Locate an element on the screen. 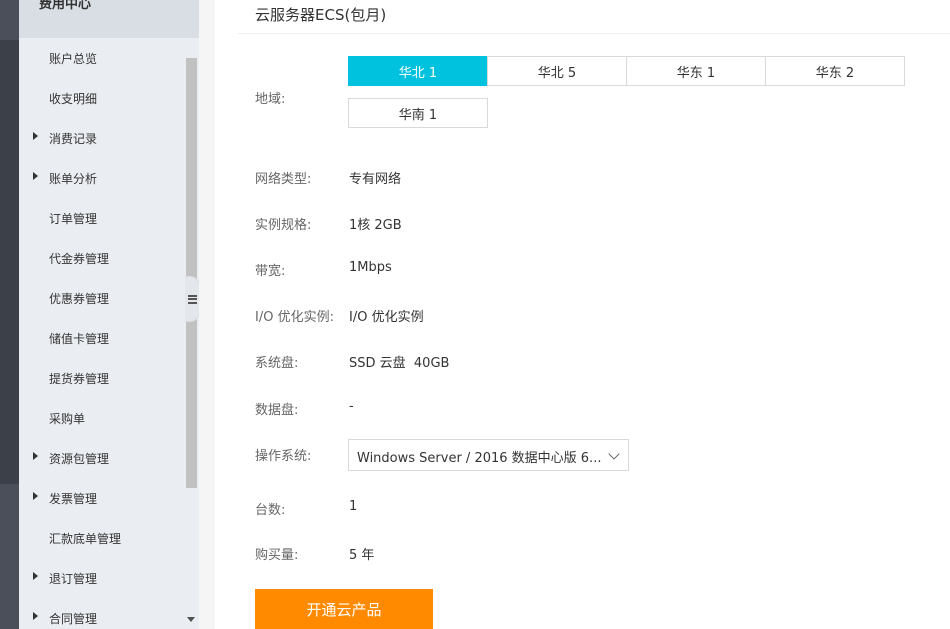  sidebar-item: 合同管理 is located at coordinates (101, 613).